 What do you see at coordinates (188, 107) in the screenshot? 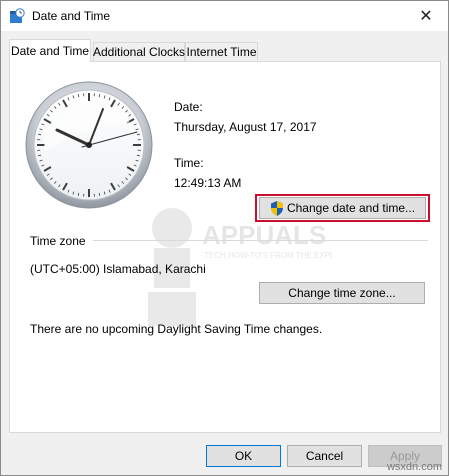
I see `date-label: Date:` at bounding box center [188, 107].